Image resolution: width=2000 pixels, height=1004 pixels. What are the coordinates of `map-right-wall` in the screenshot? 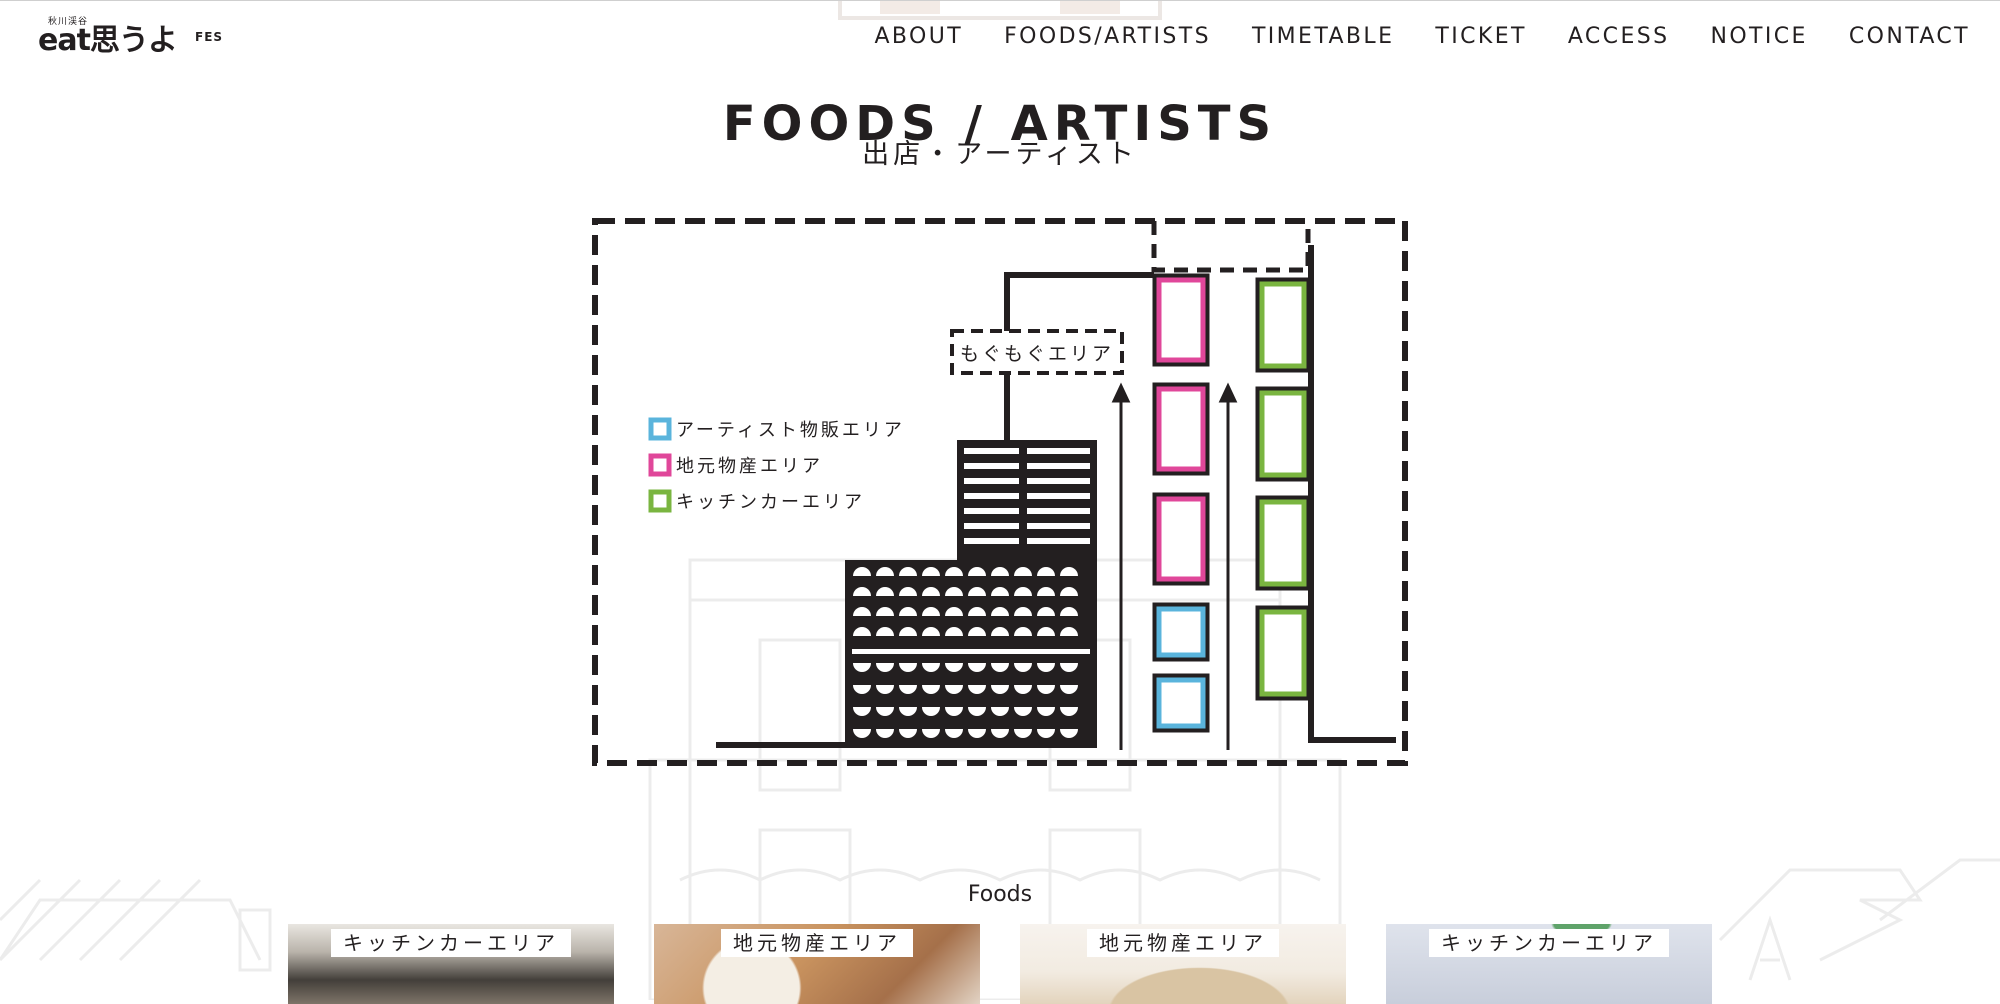 It's located at (1352, 494).